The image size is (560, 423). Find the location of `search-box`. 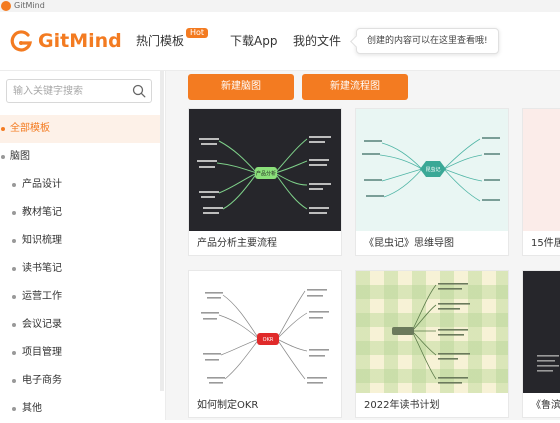

search-box is located at coordinates (79, 91).